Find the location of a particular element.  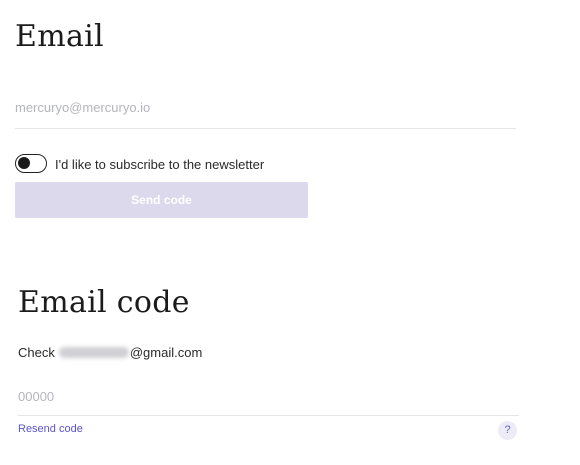

code-input-underline is located at coordinates (268, 415).